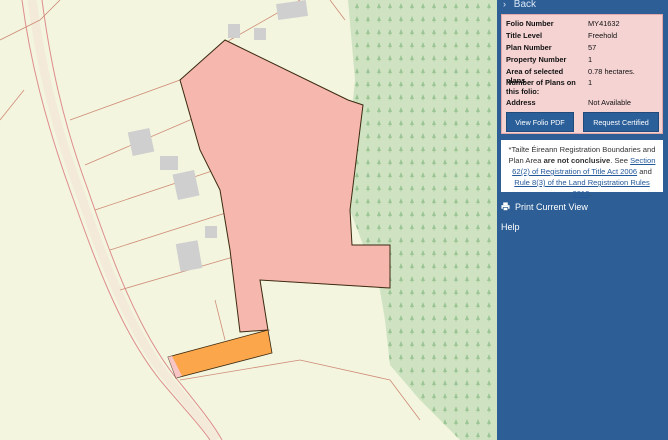 This screenshot has width=668, height=440. Describe the element at coordinates (590, 193) in the screenshot. I see `notice-text-4: .` at that location.